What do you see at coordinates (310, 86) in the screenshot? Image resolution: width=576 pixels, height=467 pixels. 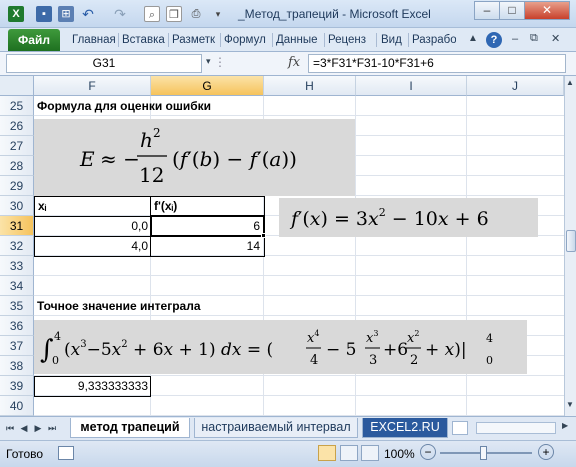 I see `column-header-h: H` at bounding box center [310, 86].